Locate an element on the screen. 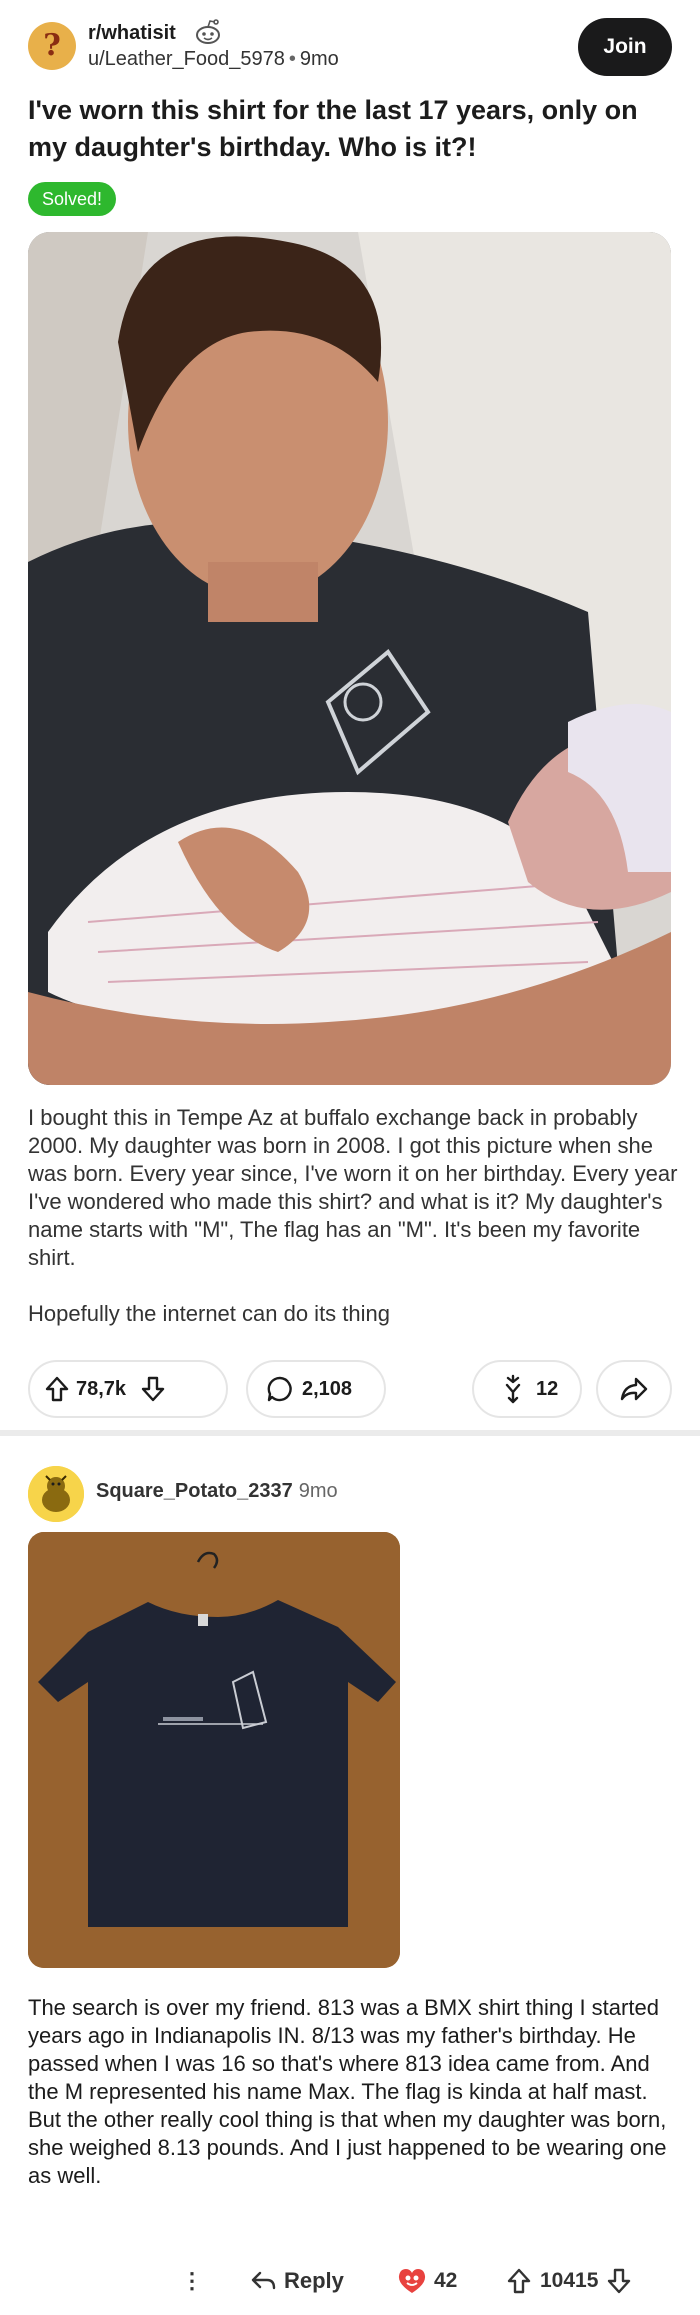 This screenshot has width=700, height=2315. post-flair: Solved! is located at coordinates (72, 199).